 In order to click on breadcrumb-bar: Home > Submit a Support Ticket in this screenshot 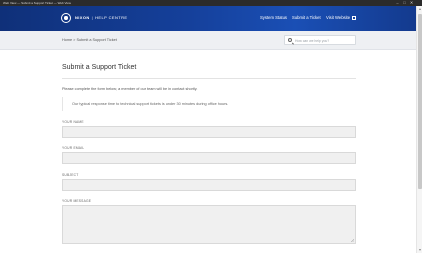, I will do `click(211, 40)`.